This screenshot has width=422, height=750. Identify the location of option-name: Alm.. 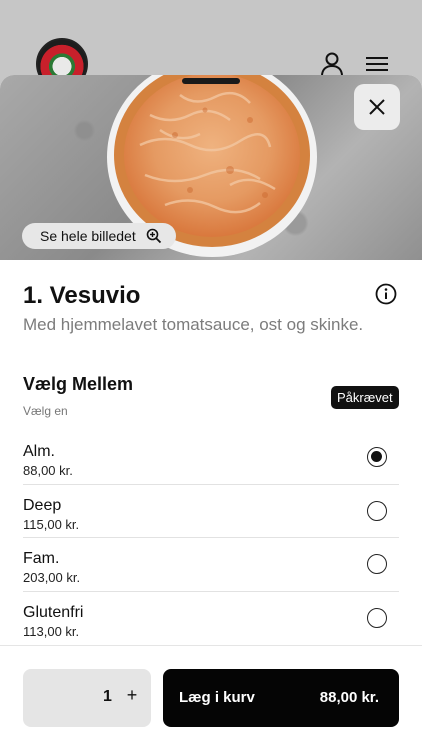
(39, 451).